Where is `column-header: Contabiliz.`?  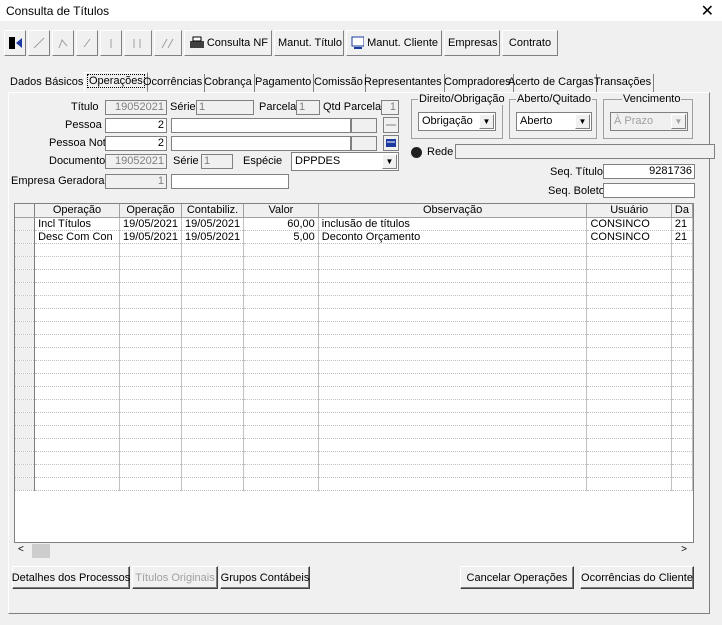
column-header: Contabiliz. is located at coordinates (213, 211).